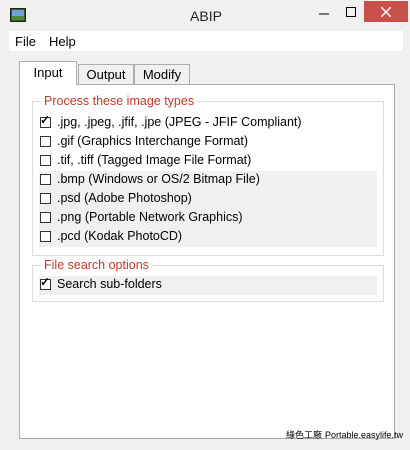  Describe the element at coordinates (71, 179) in the screenshot. I see `ext-label: .bmp` at that location.